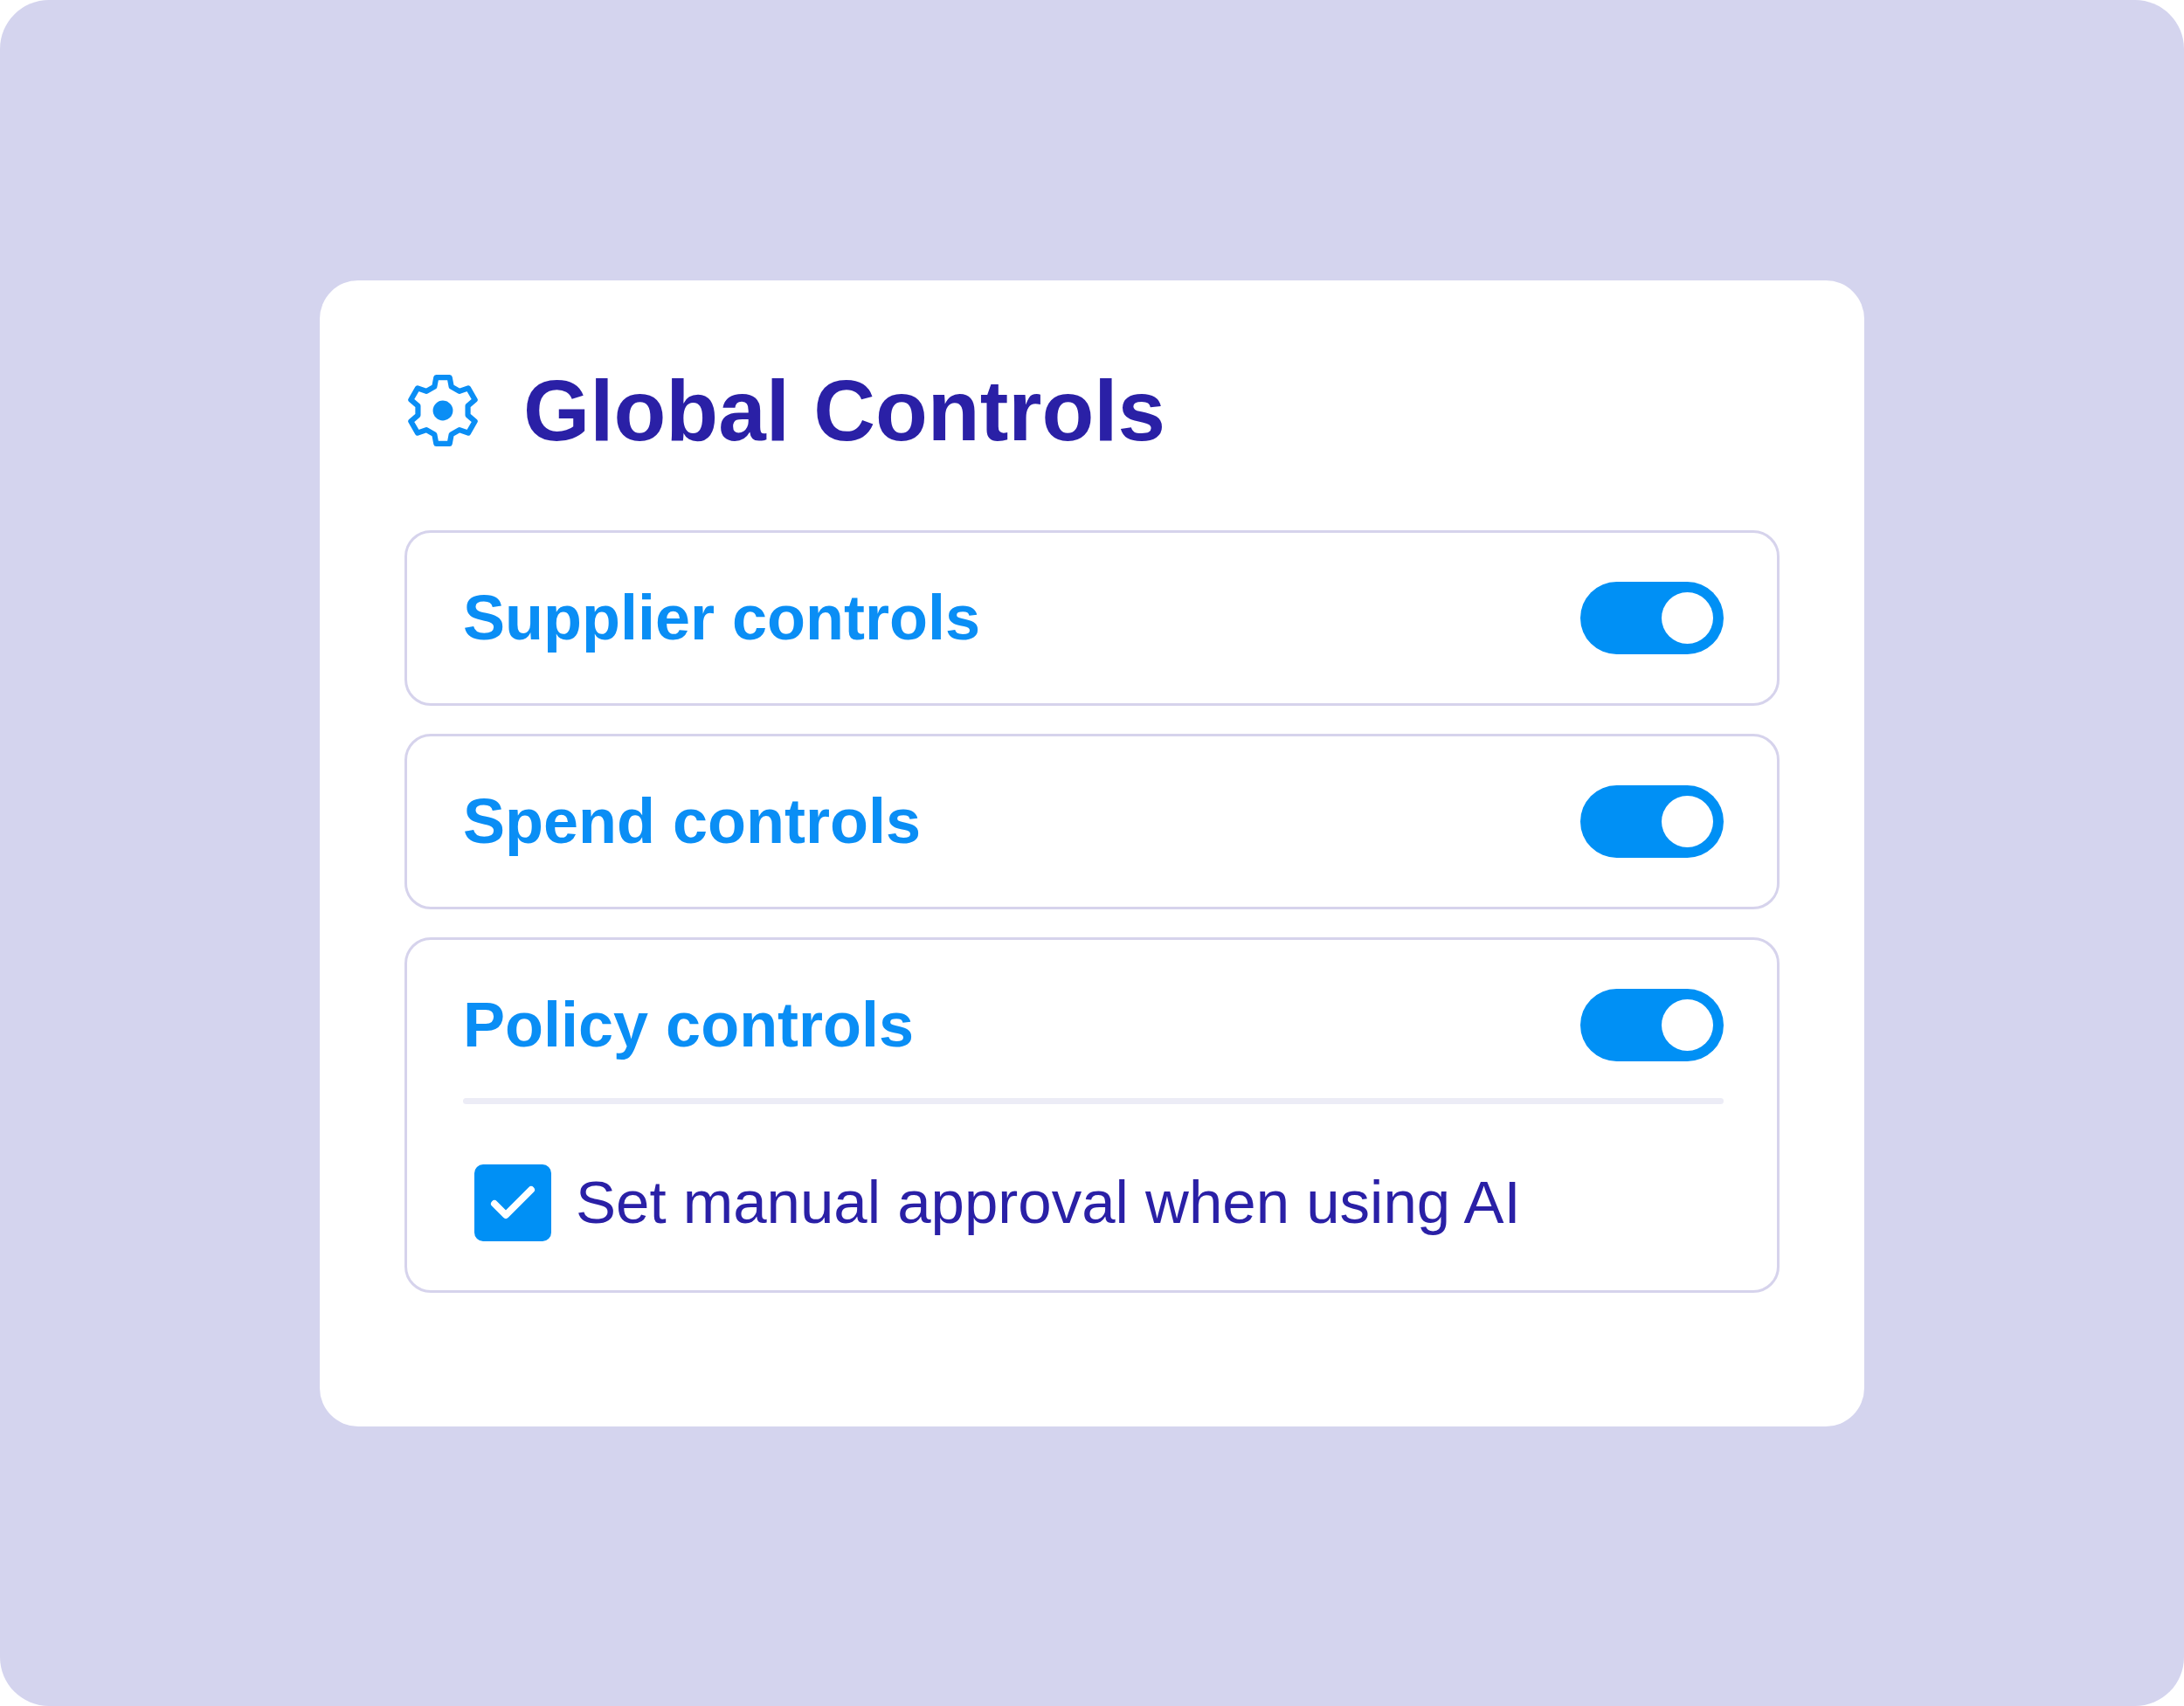 Image resolution: width=2184 pixels, height=1706 pixels. Describe the element at coordinates (1048, 1202) in the screenshot. I see `checkbox-label: Set manual approval when using AI` at that location.